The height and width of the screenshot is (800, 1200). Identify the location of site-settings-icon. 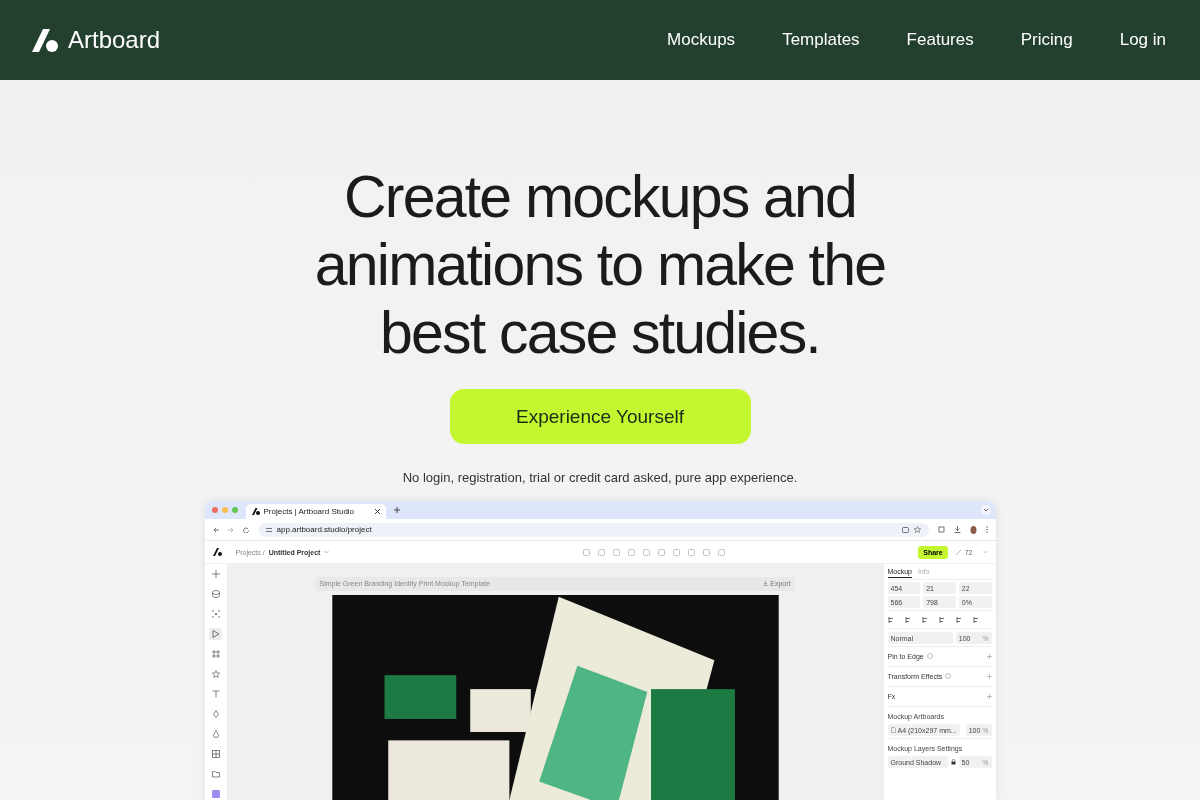
(268, 529).